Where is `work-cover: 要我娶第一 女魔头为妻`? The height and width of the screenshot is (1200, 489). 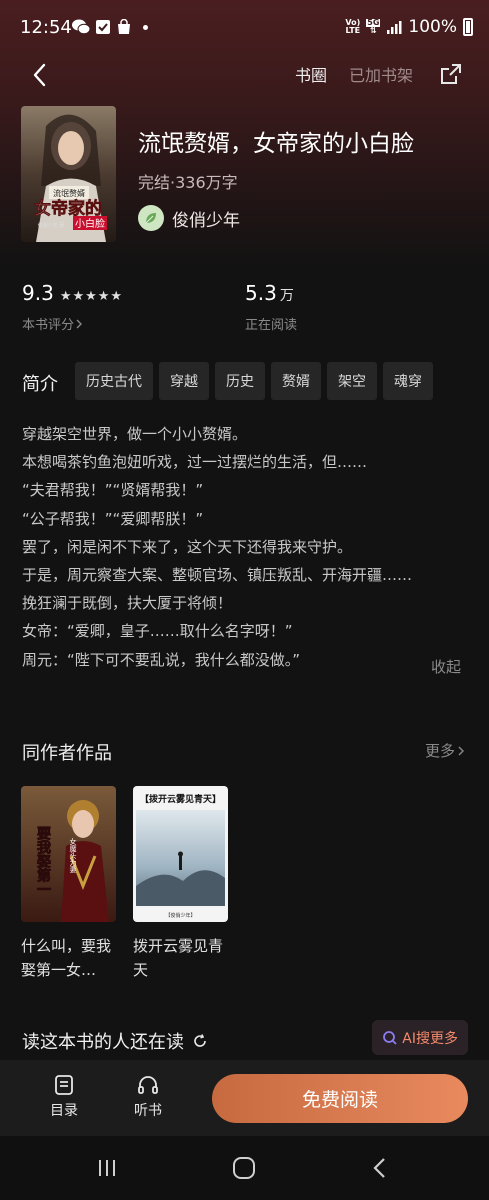
work-cover: 要我娶第一 女魔头为妻 is located at coordinates (68, 854).